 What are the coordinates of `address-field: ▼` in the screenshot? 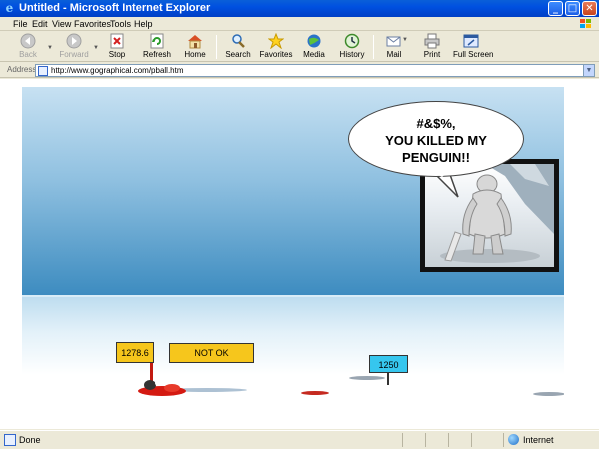 It's located at (315, 70).